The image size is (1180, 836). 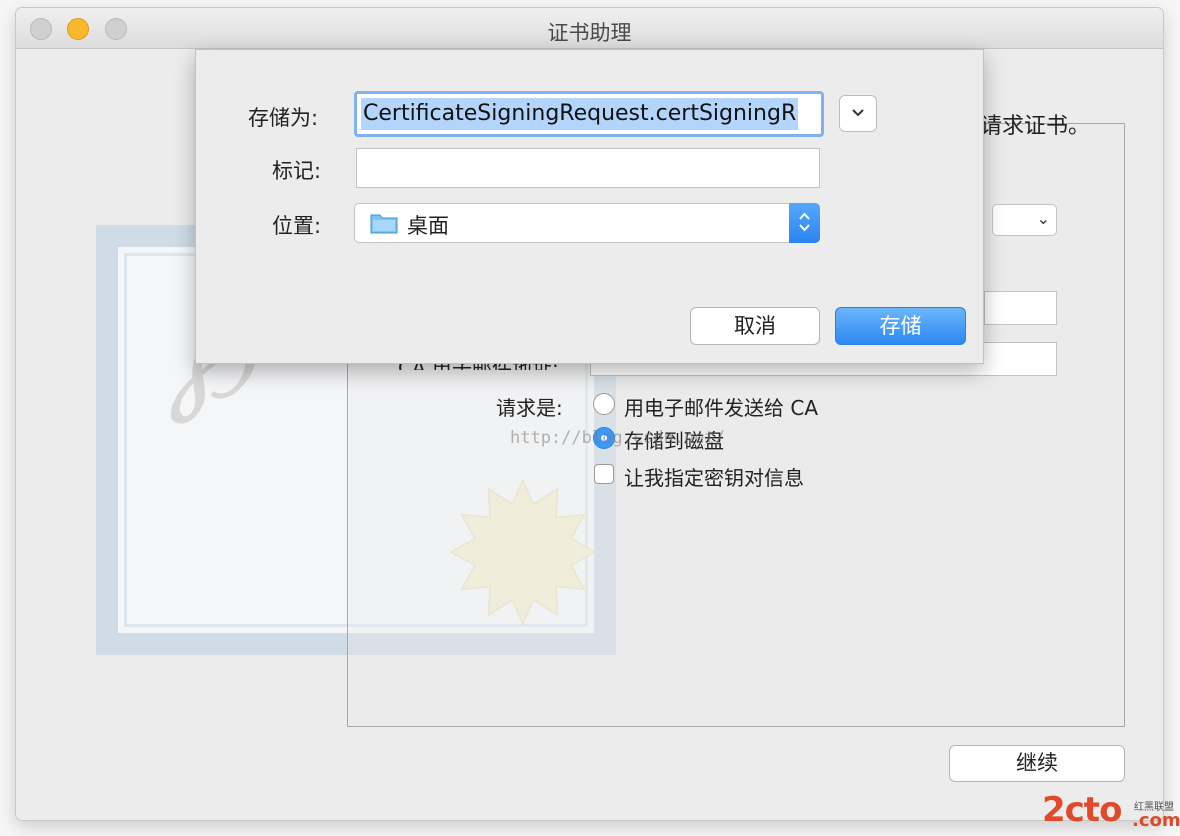 I want to click on site-logo: 2cto 红黑联盟 .com, so click(x=1111, y=812).